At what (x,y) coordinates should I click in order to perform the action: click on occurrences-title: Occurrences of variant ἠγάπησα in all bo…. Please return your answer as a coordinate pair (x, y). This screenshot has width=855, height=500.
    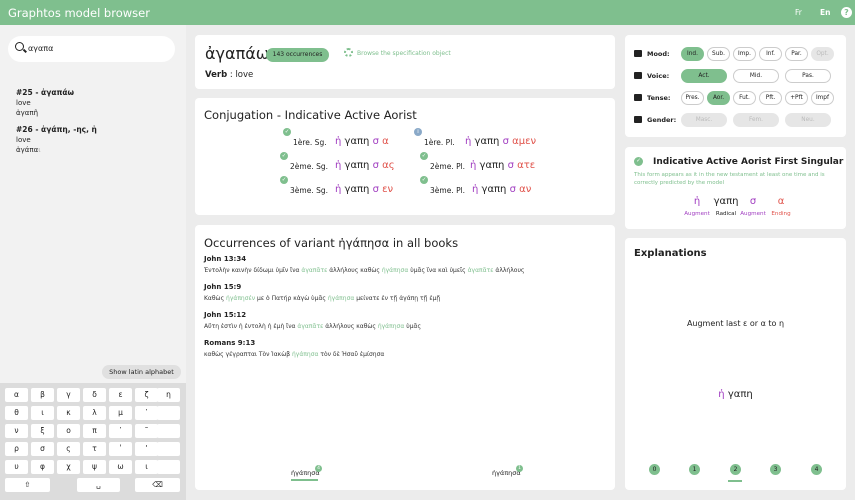
    Looking at the image, I should click on (331, 243).